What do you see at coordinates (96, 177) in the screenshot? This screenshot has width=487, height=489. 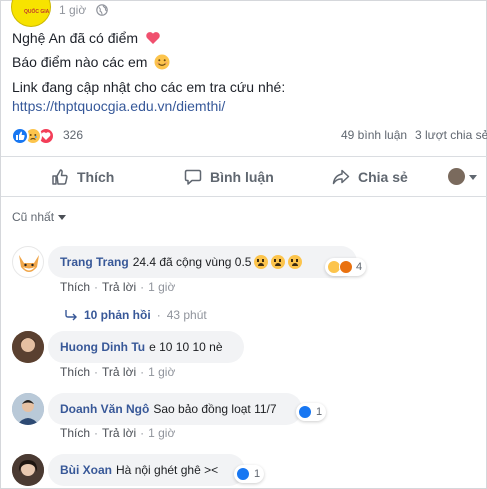 I see `like-button-label: Thích` at bounding box center [96, 177].